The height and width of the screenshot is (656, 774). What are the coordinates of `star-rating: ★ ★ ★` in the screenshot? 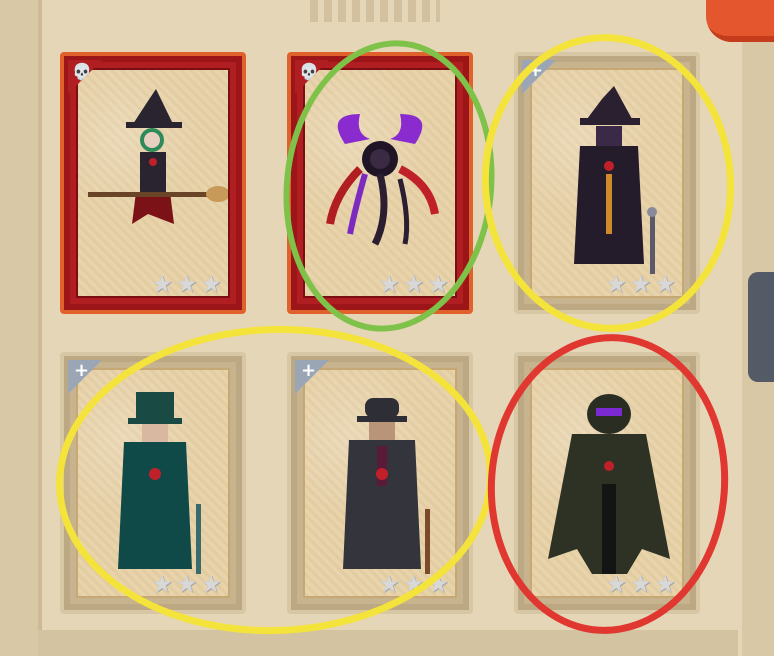 It's located at (186, 284).